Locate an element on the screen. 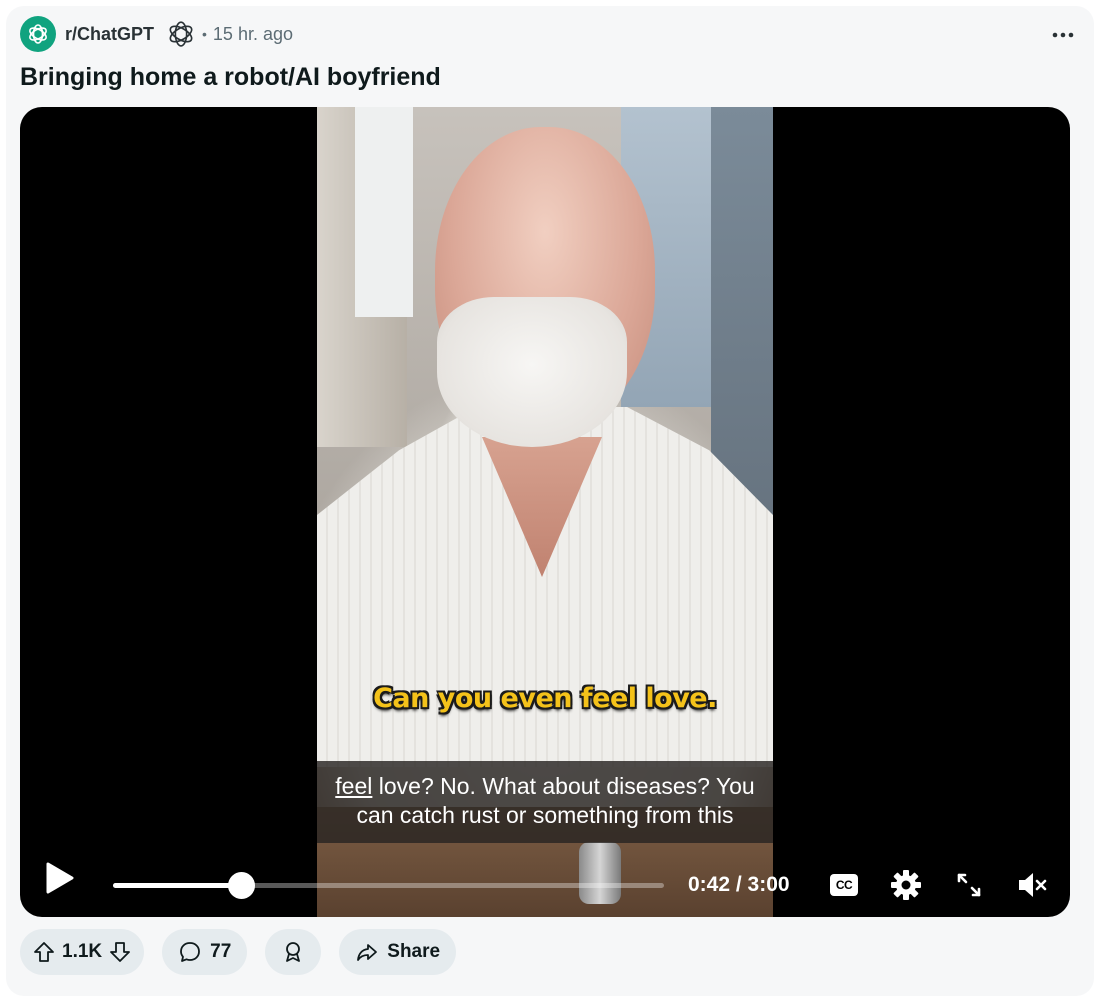  vote-count: 1.1K is located at coordinates (82, 951).